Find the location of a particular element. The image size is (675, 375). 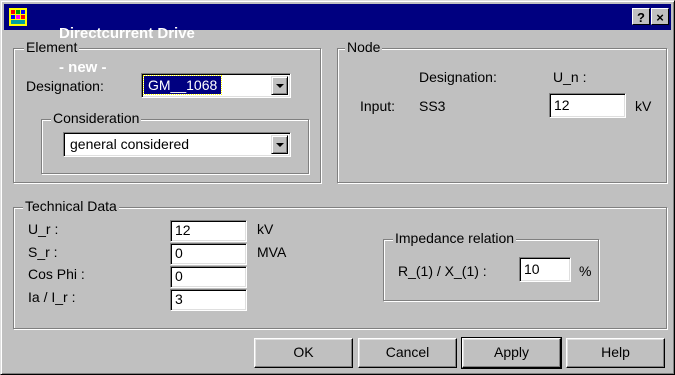

consideration-combobox: general considered is located at coordinates (177, 144).